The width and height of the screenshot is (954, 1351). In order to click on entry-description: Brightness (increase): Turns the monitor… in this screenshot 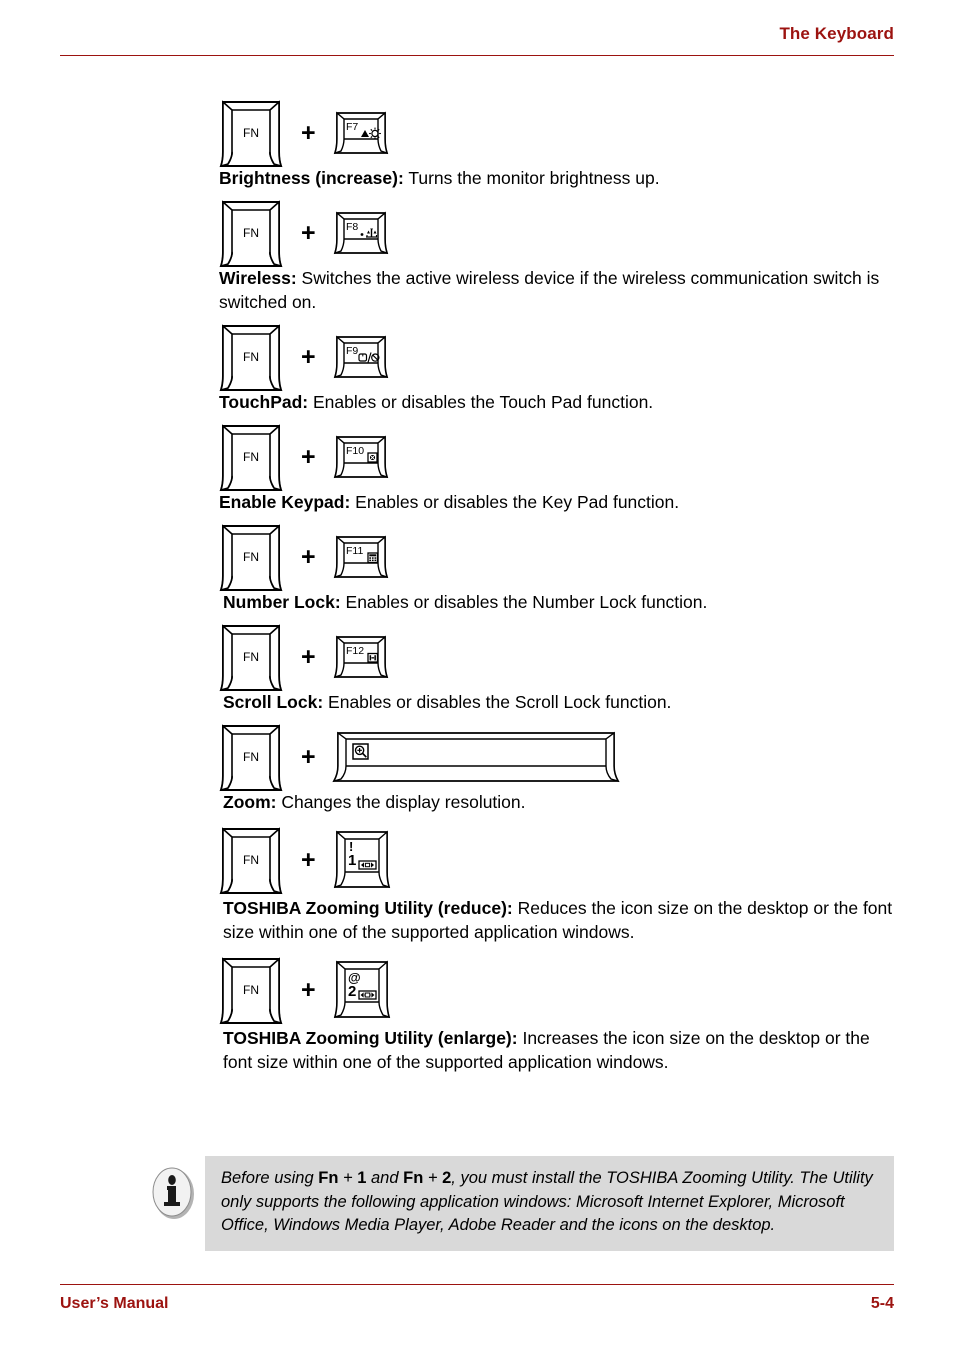, I will do `click(559, 178)`.